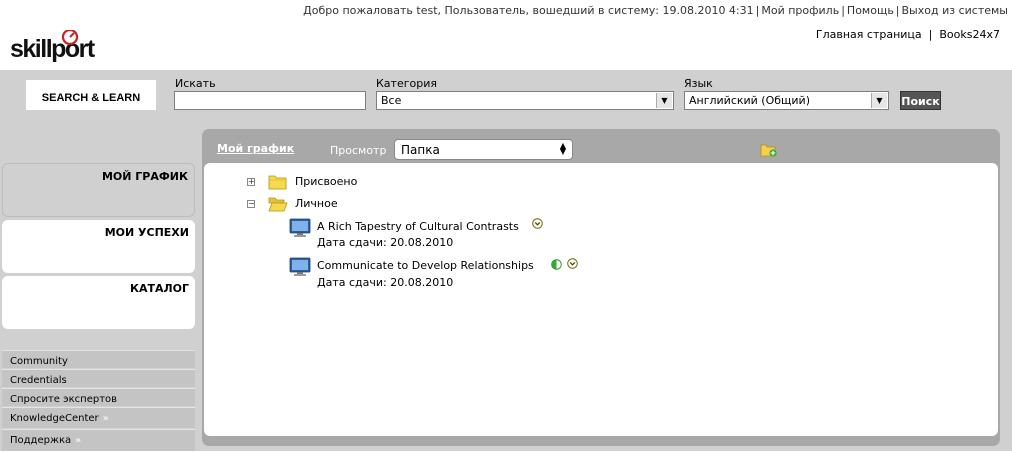 Image resolution: width=1012 pixels, height=452 pixels. What do you see at coordinates (270, 100) in the screenshot?
I see `search-input` at bounding box center [270, 100].